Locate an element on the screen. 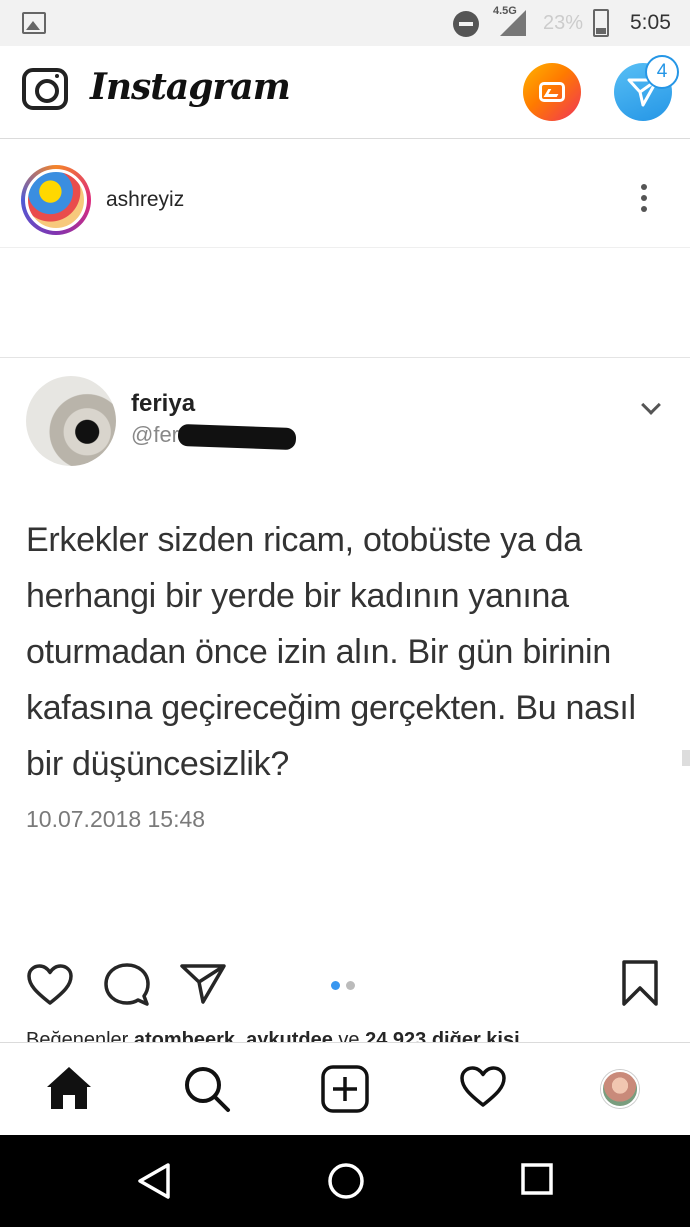 The width and height of the screenshot is (690, 1227). home-icon is located at coordinates (69, 1088).